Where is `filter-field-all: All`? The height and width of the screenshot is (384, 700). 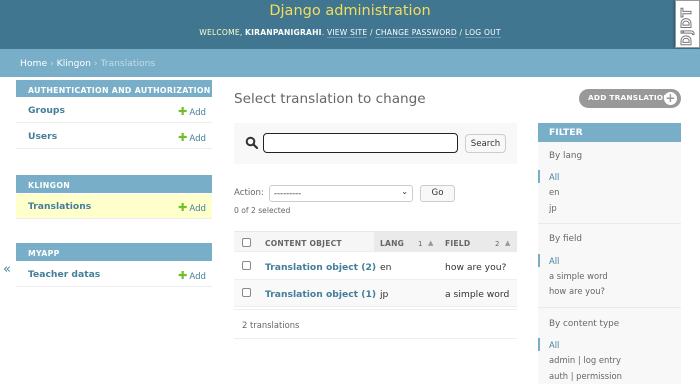
filter-field-all: All is located at coordinates (554, 261).